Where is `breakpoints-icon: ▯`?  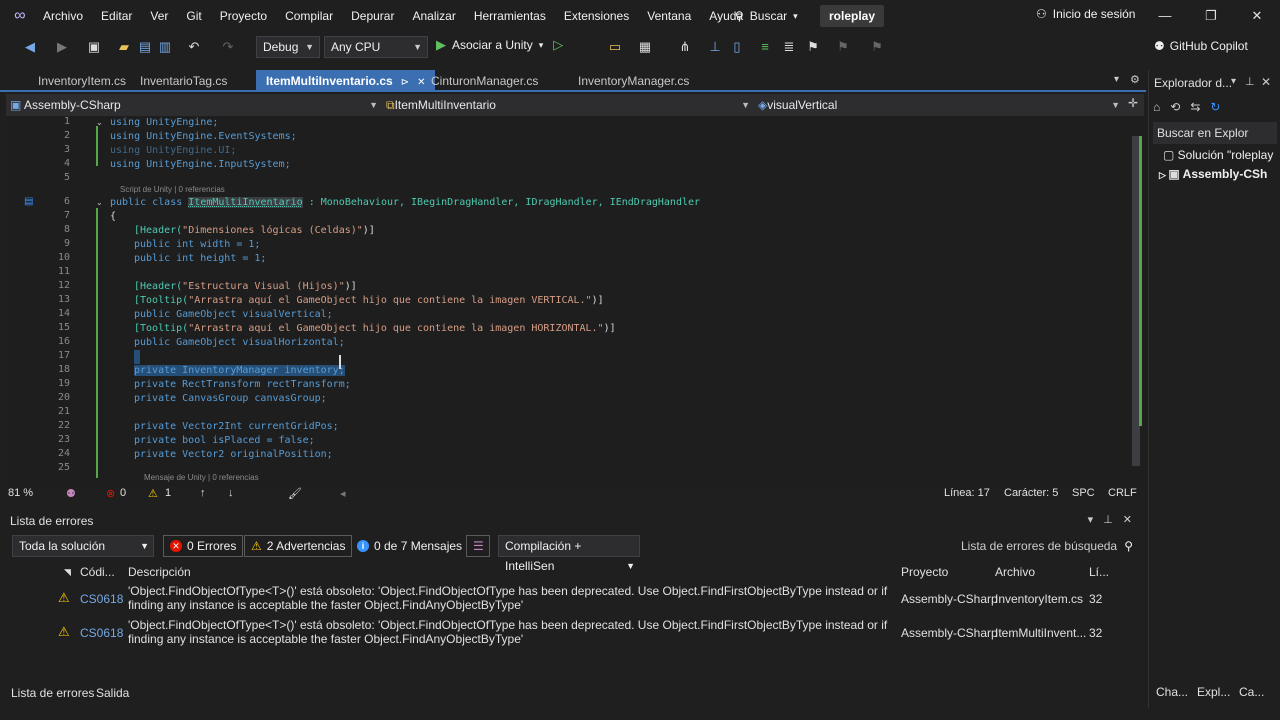 breakpoints-icon: ▯ is located at coordinates (737, 47).